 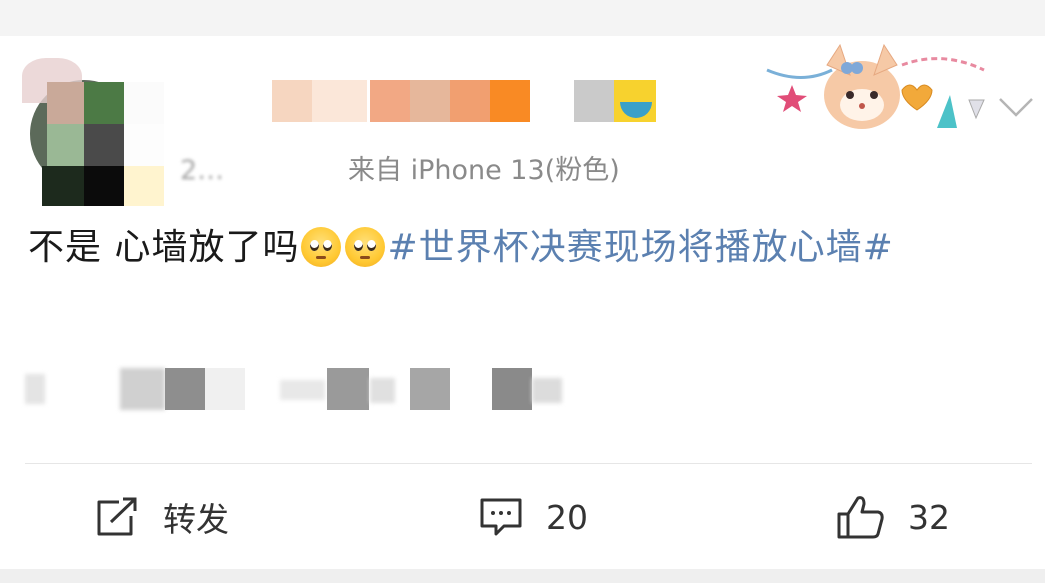 I want to click on chevron-down-icon, so click(x=1016, y=107).